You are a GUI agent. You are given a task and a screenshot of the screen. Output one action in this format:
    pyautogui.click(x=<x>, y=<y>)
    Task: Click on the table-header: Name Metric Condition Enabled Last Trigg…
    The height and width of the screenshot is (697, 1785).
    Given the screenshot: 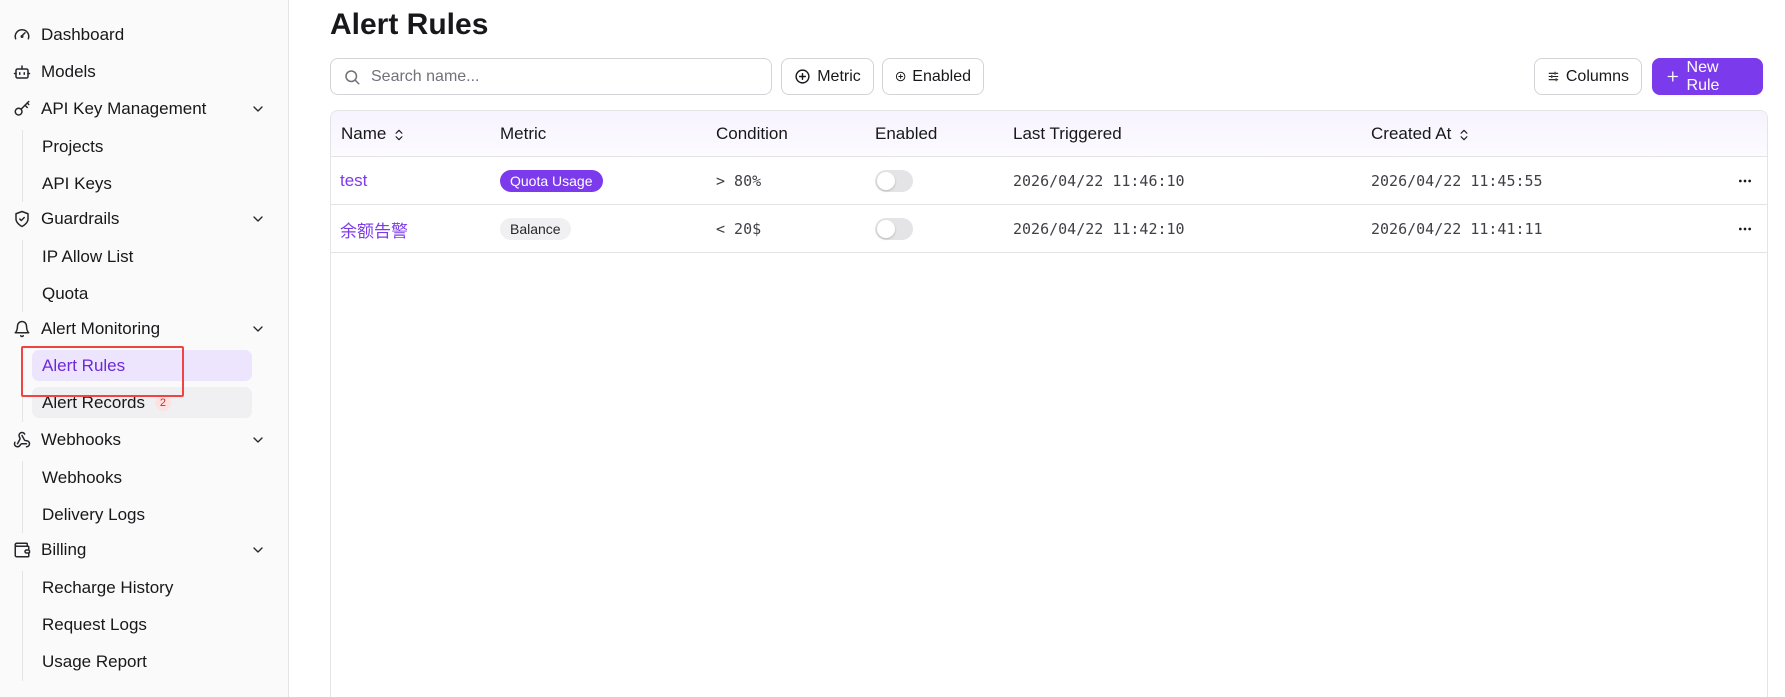 What is the action you would take?
    pyautogui.click(x=1049, y=134)
    